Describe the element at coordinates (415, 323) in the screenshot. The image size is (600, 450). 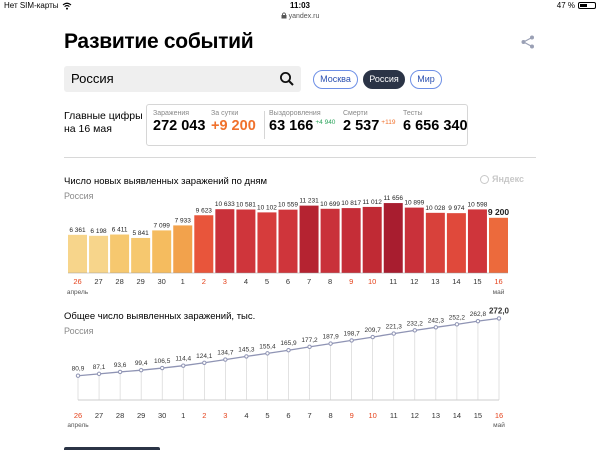
I see `line-value-label: 232,2` at that location.